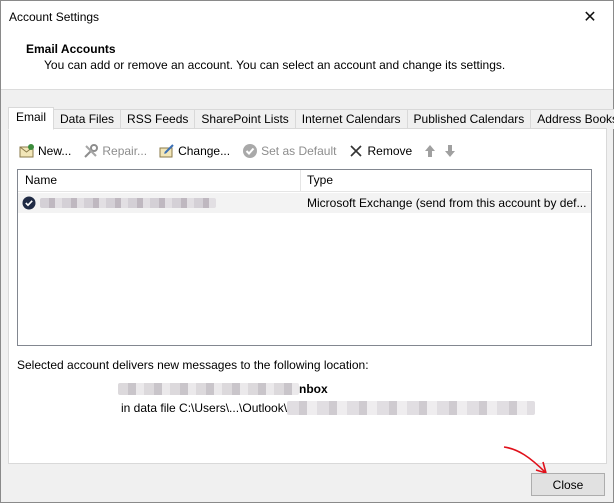  I want to click on delivery-folder: nbox, so click(223, 389).